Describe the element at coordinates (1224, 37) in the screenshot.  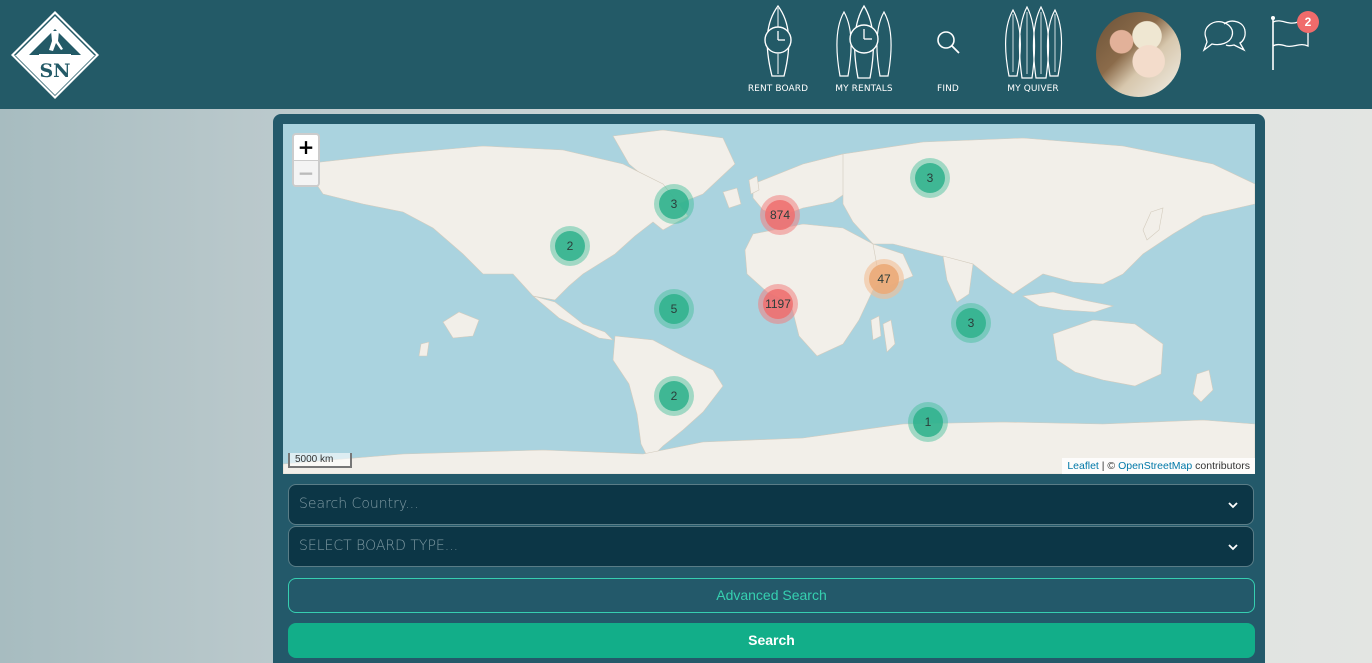
I see `chat-bubbles-icon` at that location.